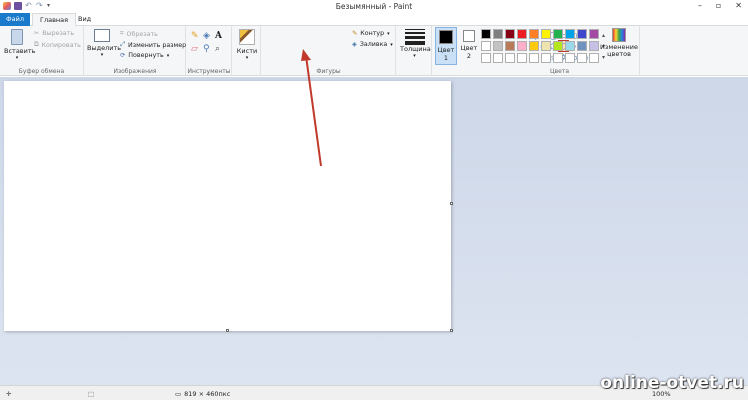 The height and width of the screenshot is (400, 748). What do you see at coordinates (451, 203) in the screenshot?
I see `canvas-resize-handle-right` at bounding box center [451, 203].